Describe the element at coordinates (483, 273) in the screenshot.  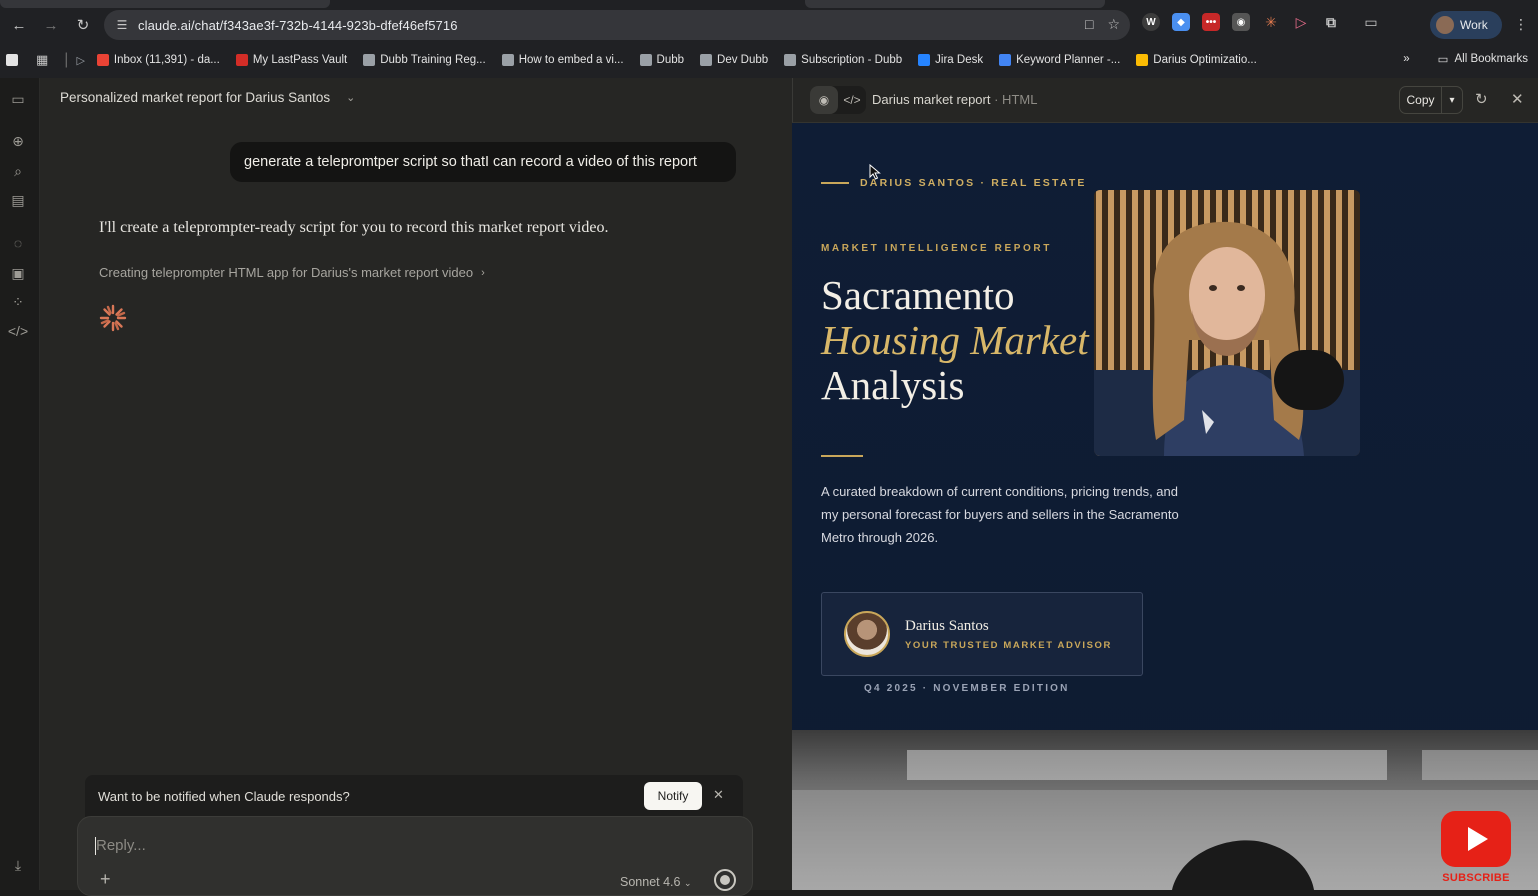
I see `chevron-right-icon: ›` at that location.